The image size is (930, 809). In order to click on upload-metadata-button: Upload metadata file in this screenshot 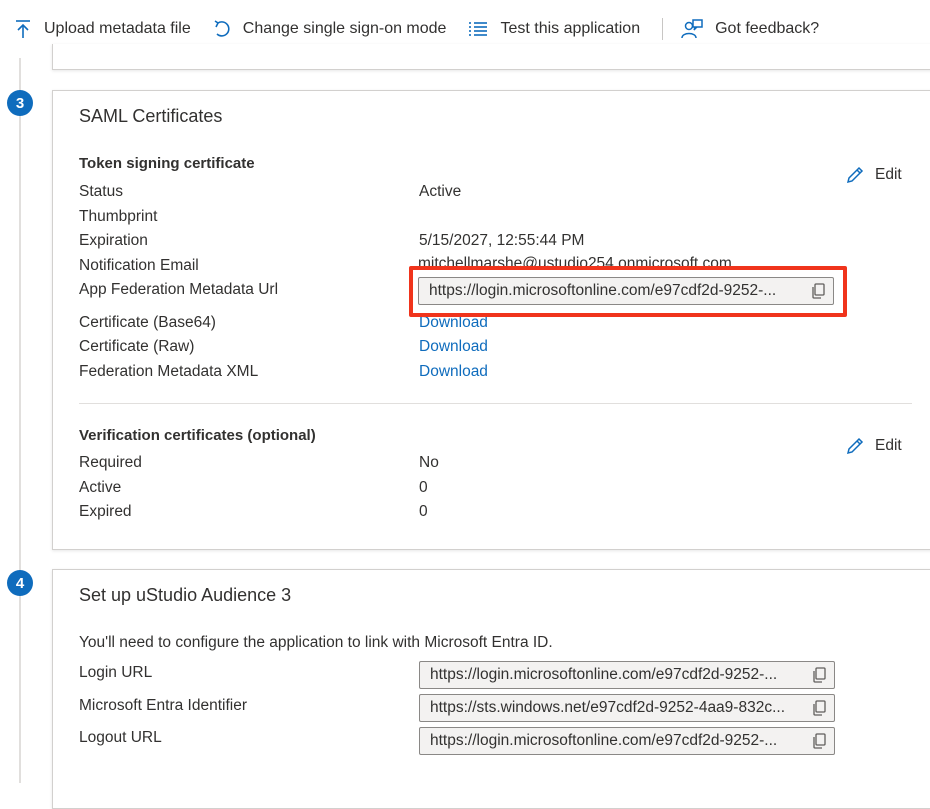, I will do `click(102, 29)`.